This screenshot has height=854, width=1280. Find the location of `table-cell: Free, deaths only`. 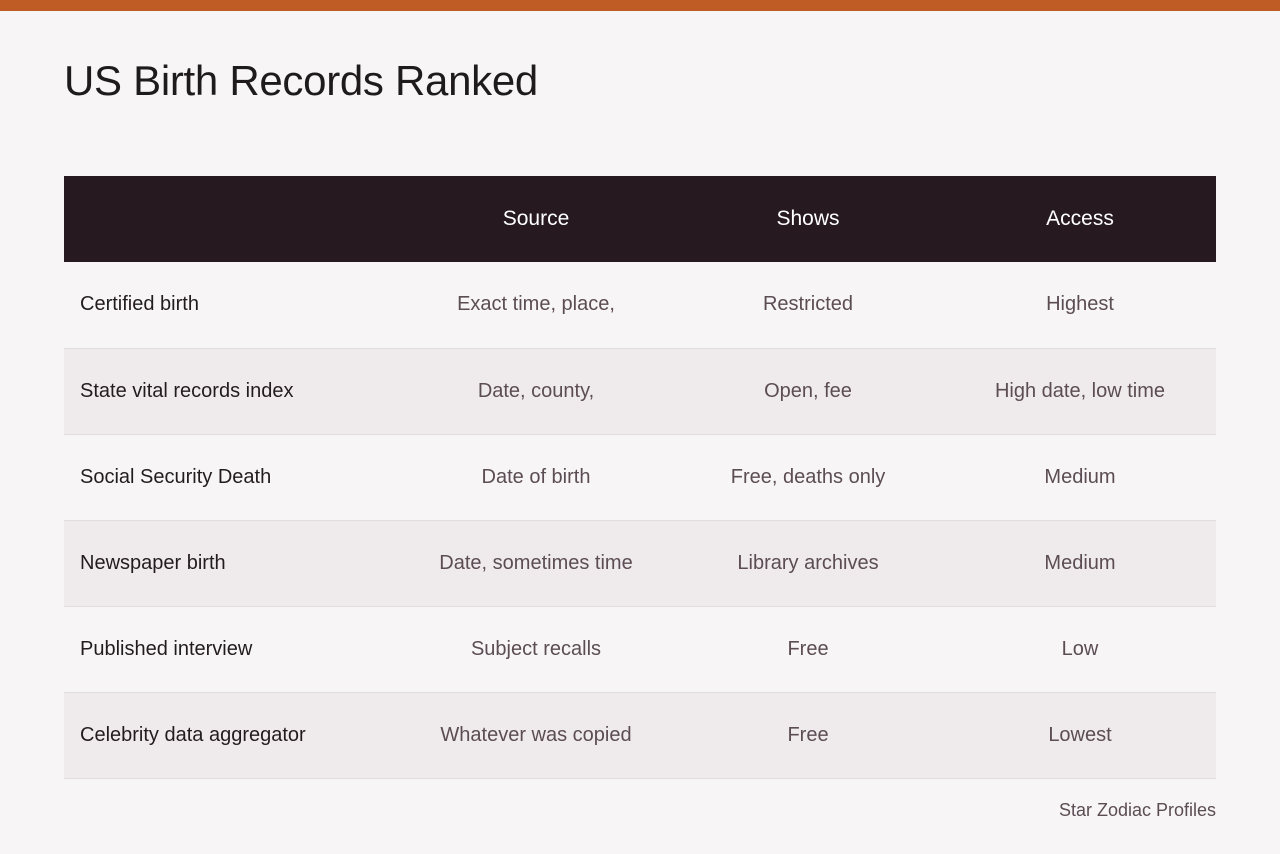

table-cell: Free, deaths only is located at coordinates (808, 477).